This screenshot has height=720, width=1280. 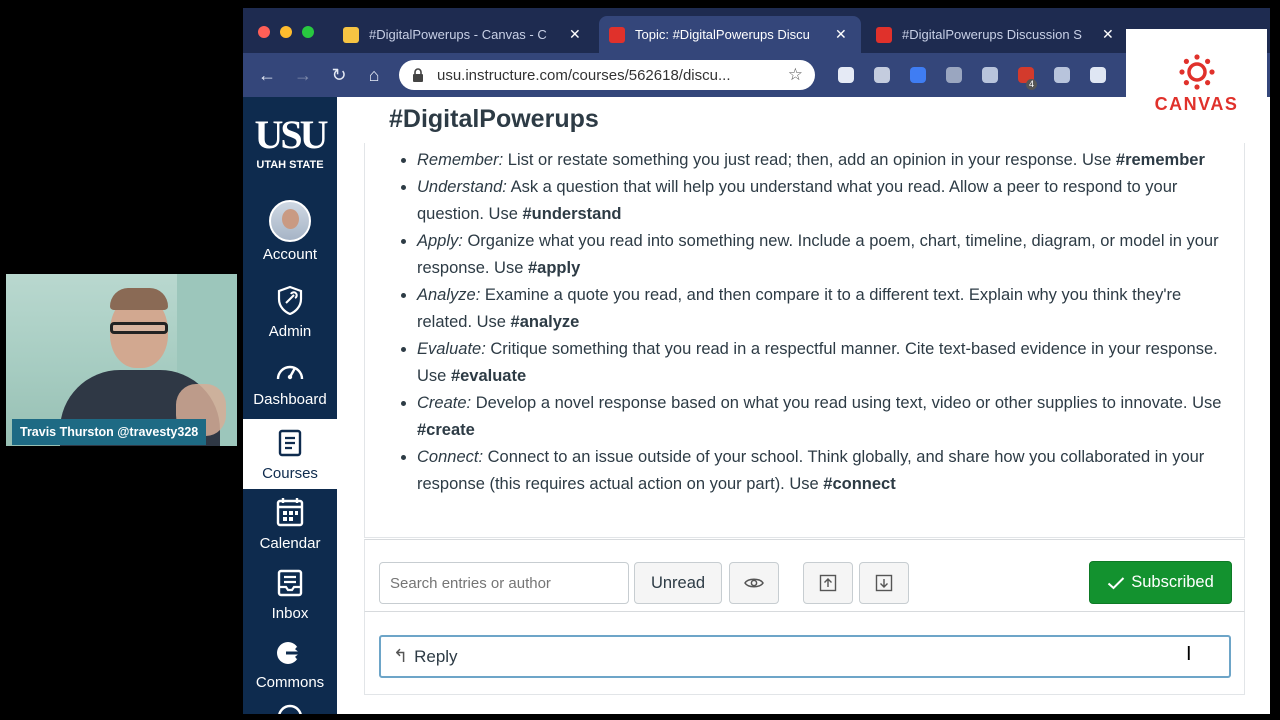 What do you see at coordinates (1032, 84) in the screenshot?
I see `extension-badge: 4` at bounding box center [1032, 84].